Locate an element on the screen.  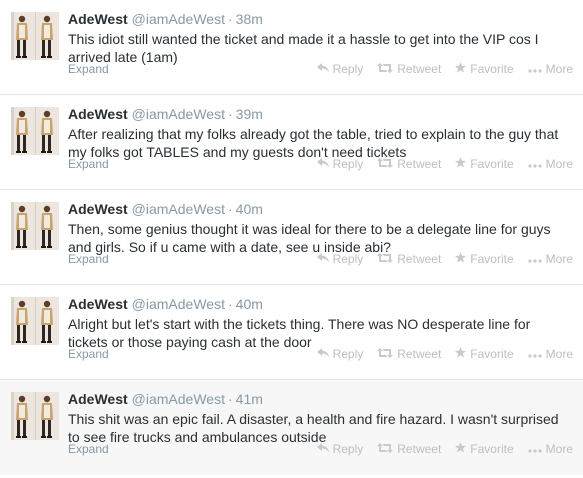
tweet-timestamp: 41m is located at coordinates (249, 399).